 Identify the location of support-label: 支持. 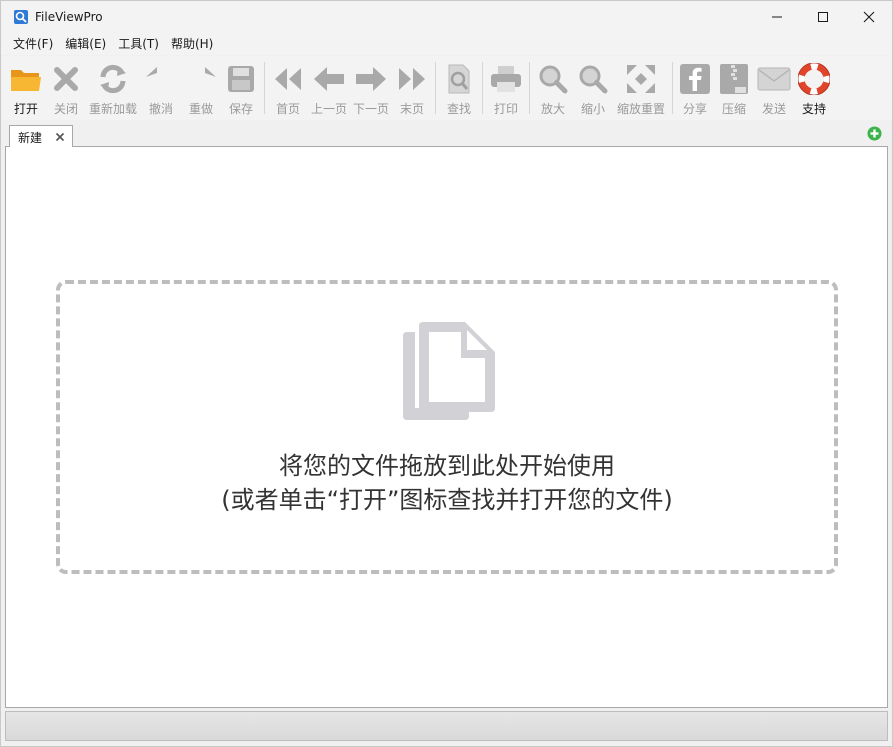
(813, 109).